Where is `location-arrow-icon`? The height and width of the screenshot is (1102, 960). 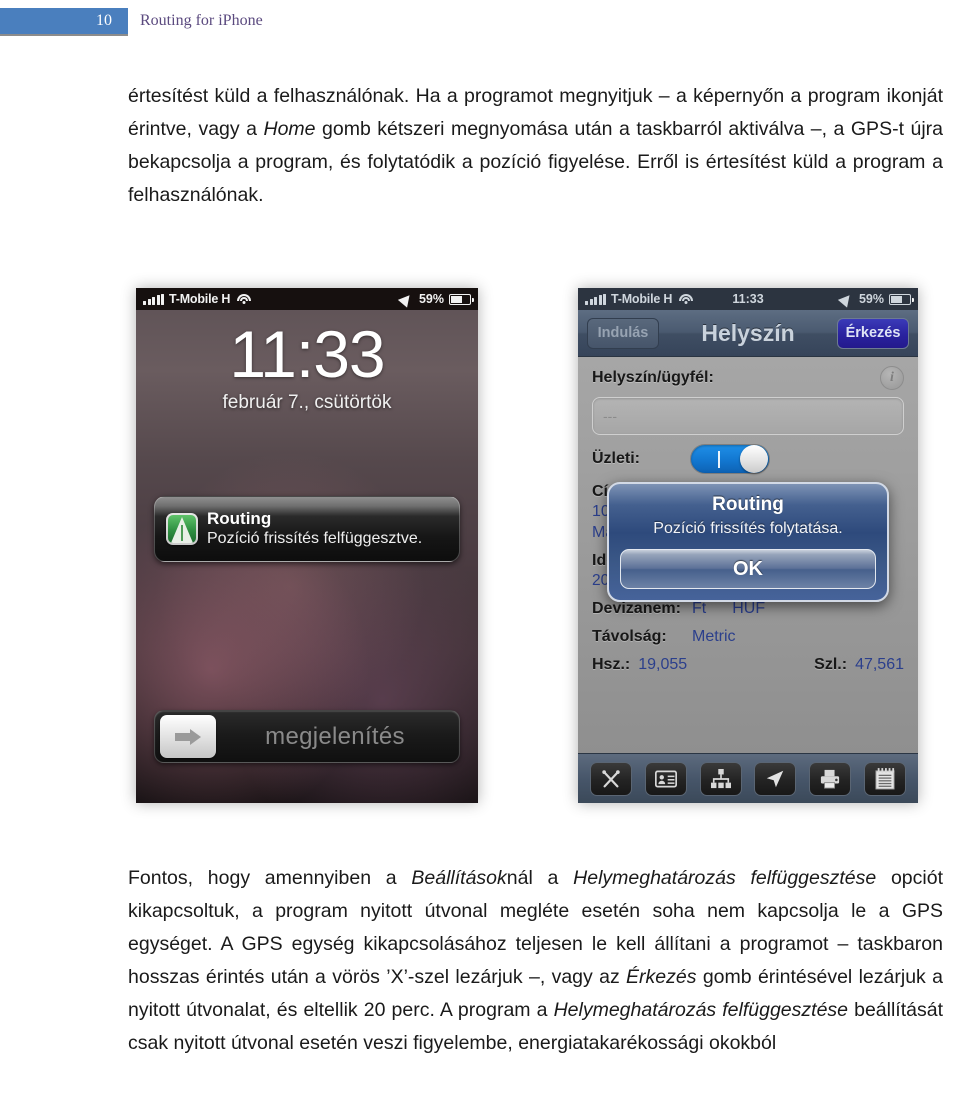 location-arrow-icon is located at coordinates (406, 299).